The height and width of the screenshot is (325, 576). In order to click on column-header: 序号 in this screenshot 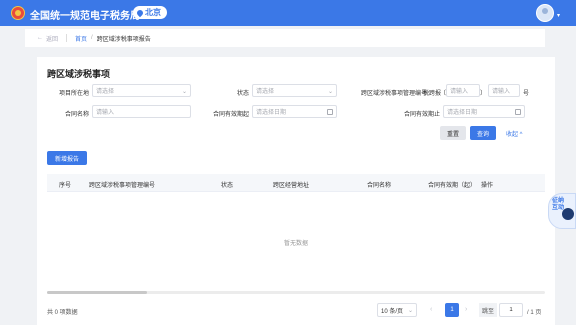, I will do `click(65, 186)`.